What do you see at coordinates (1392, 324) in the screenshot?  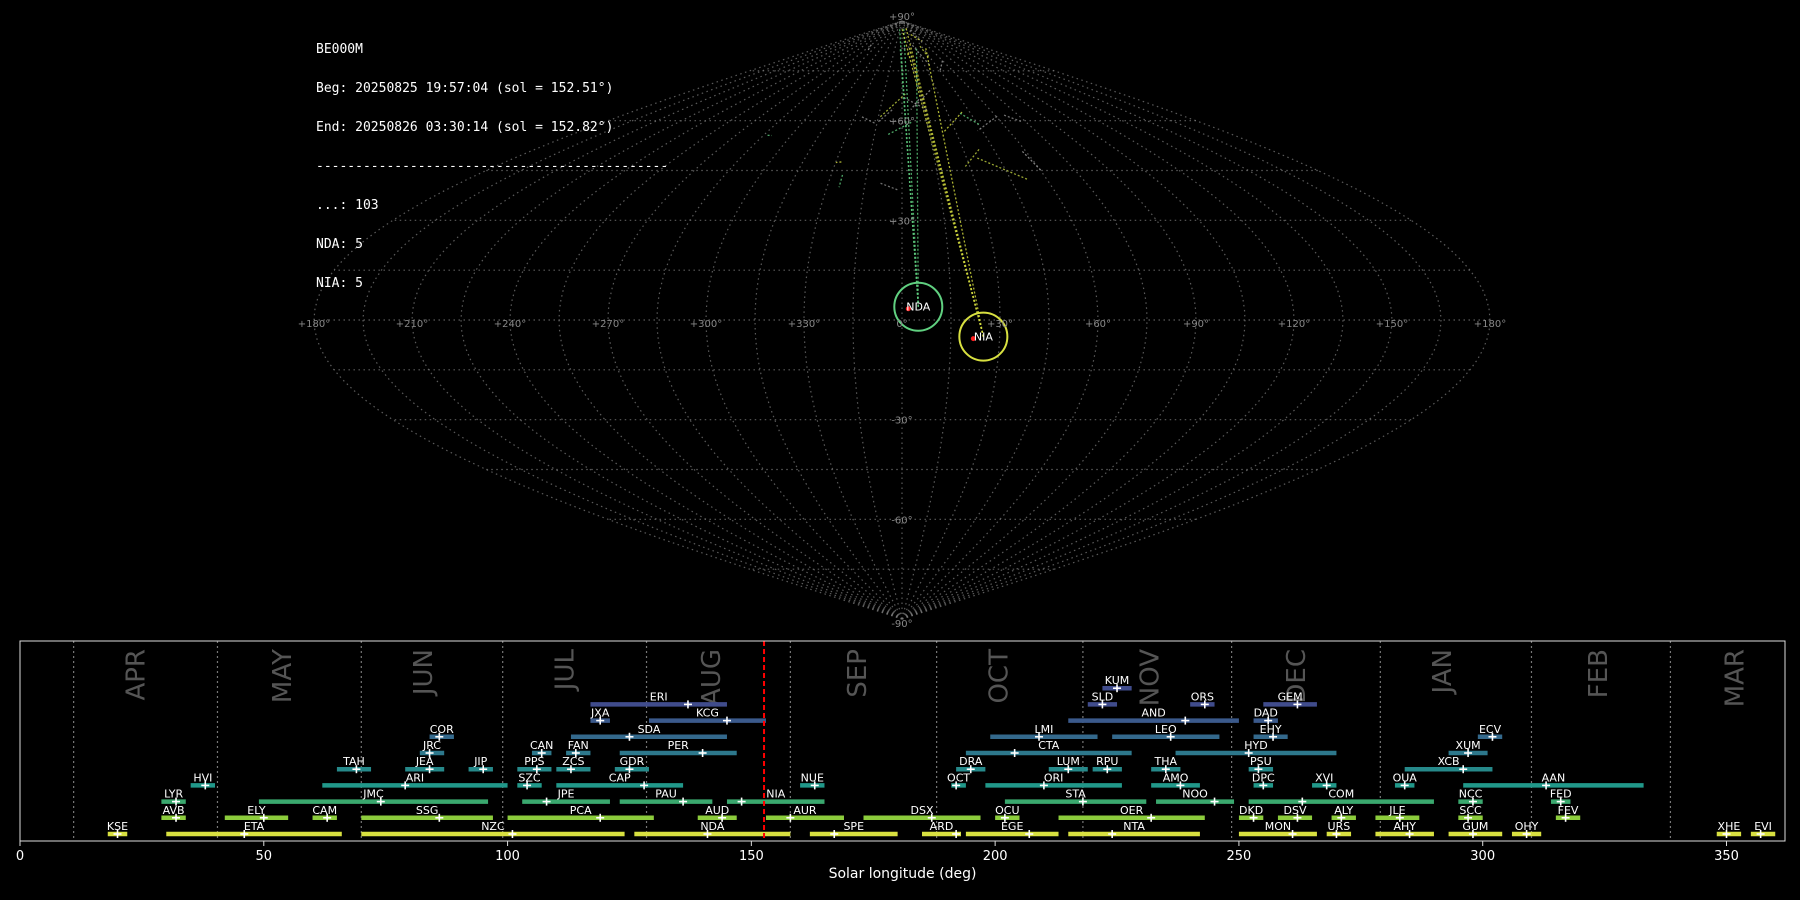 I see `lon-tick-label: +150°` at bounding box center [1392, 324].